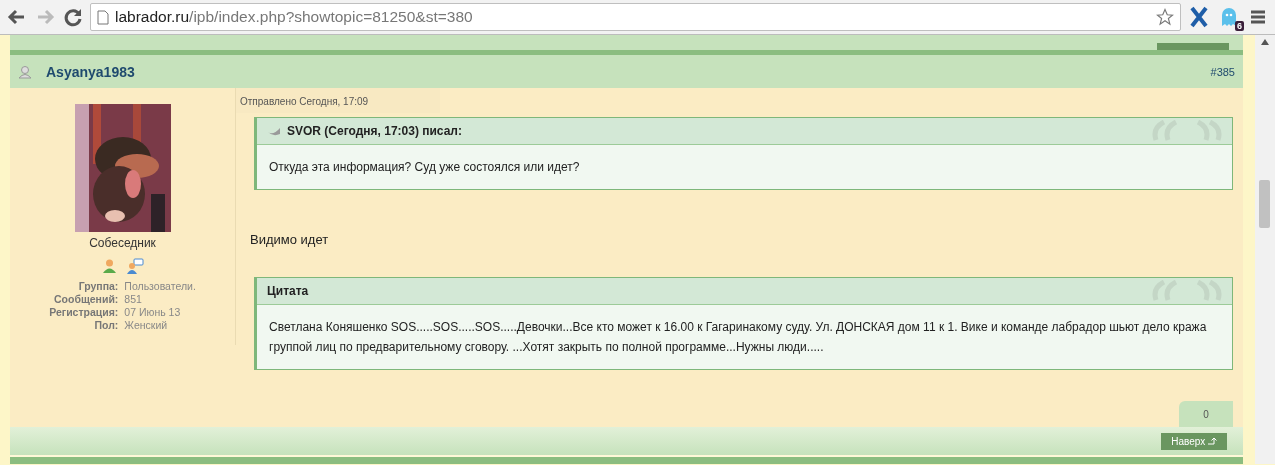 This screenshot has height=465, width=1275. What do you see at coordinates (1265, 249) in the screenshot?
I see `scrollbar` at bounding box center [1265, 249].